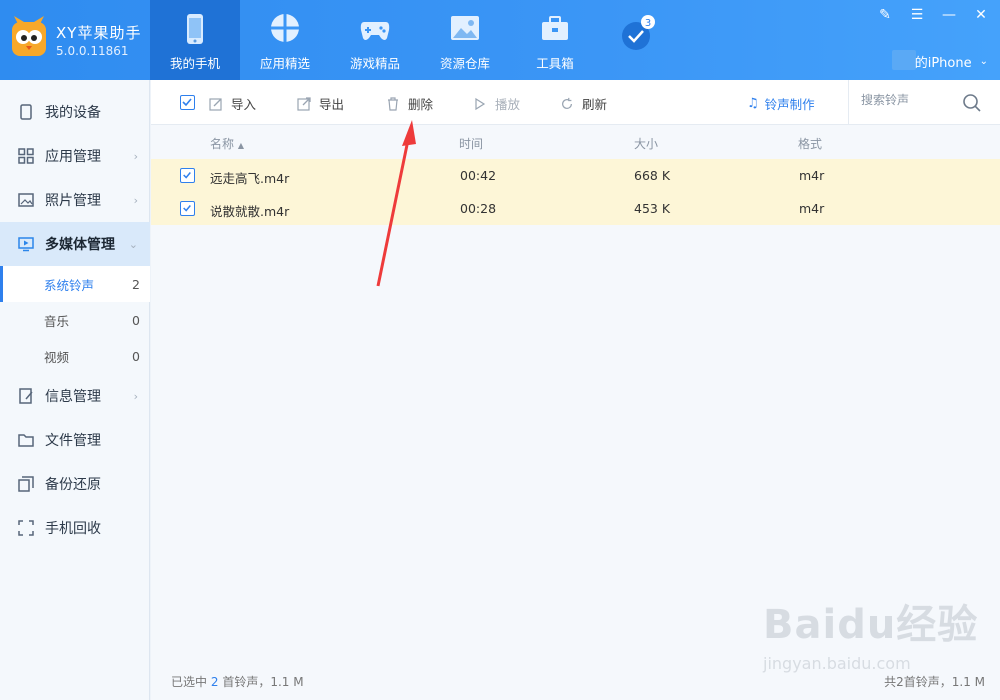 This screenshot has height=700, width=1000. I want to click on selection-count: 2, so click(214, 682).